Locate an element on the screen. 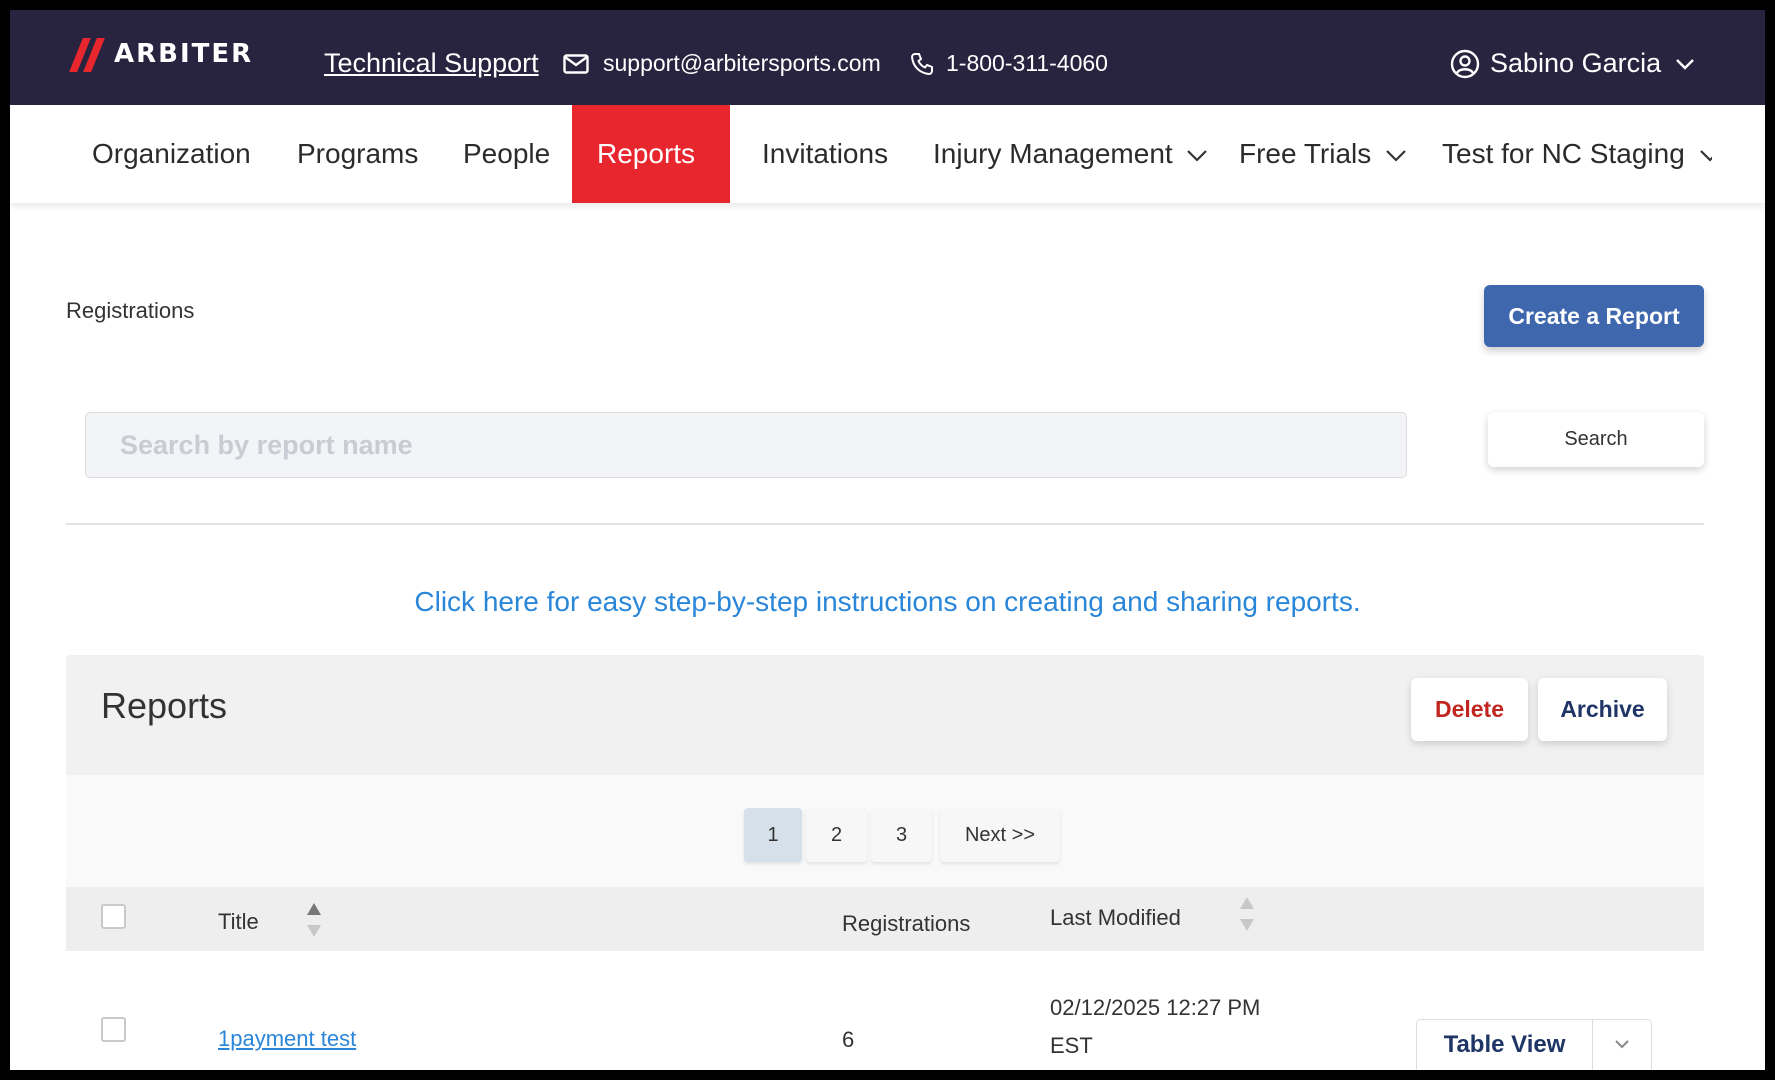 This screenshot has height=1080, width=1775. last-modified-timezone: EST is located at coordinates (1071, 1045).